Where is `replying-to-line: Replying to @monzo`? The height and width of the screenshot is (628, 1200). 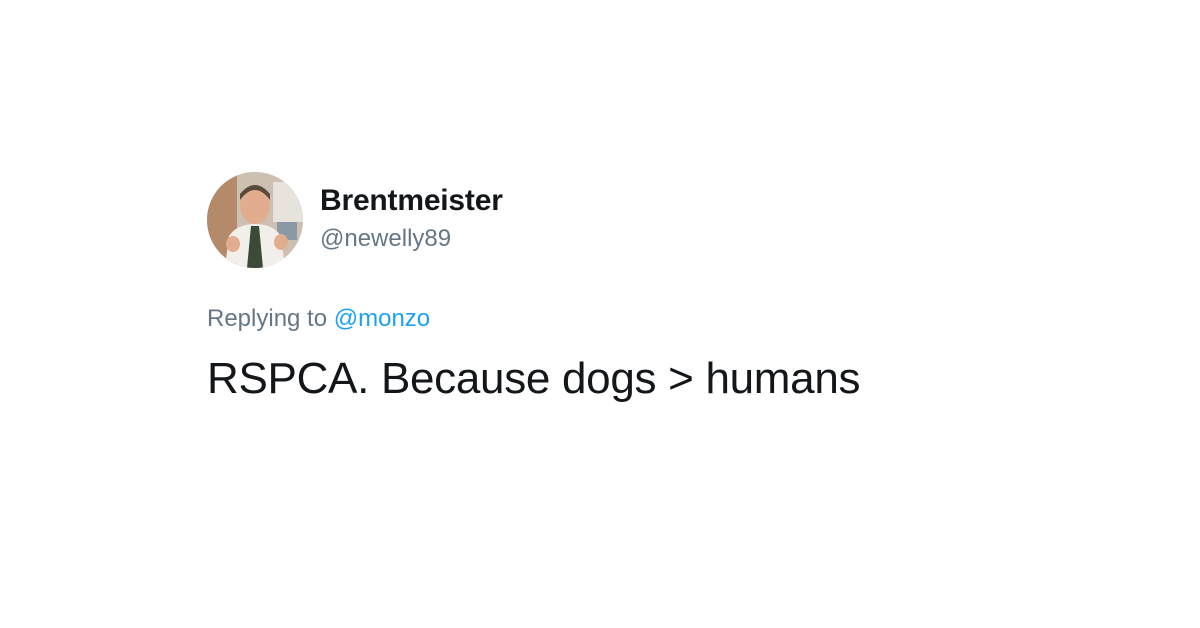 replying-to-line: Replying to @monzo is located at coordinates (657, 319).